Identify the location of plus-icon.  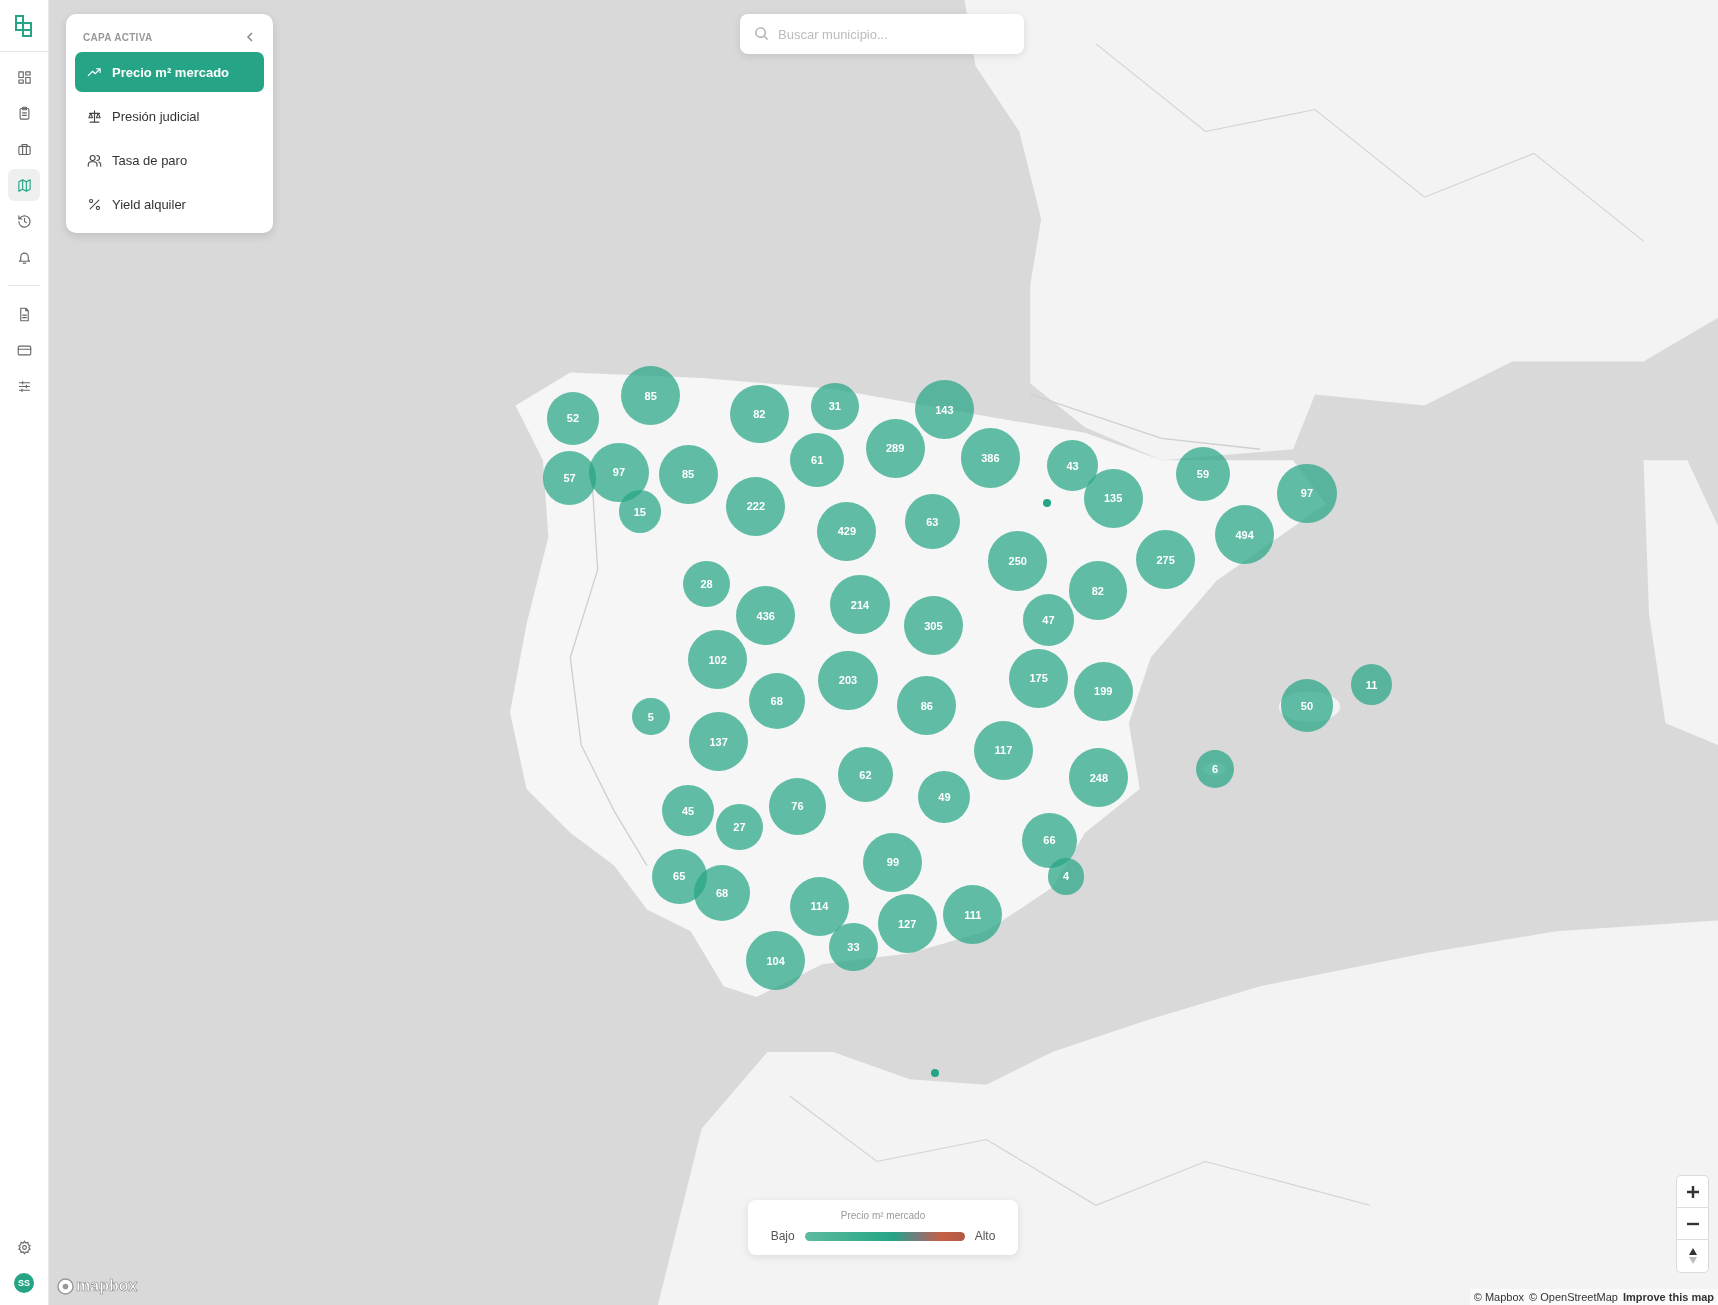
(1692, 1191).